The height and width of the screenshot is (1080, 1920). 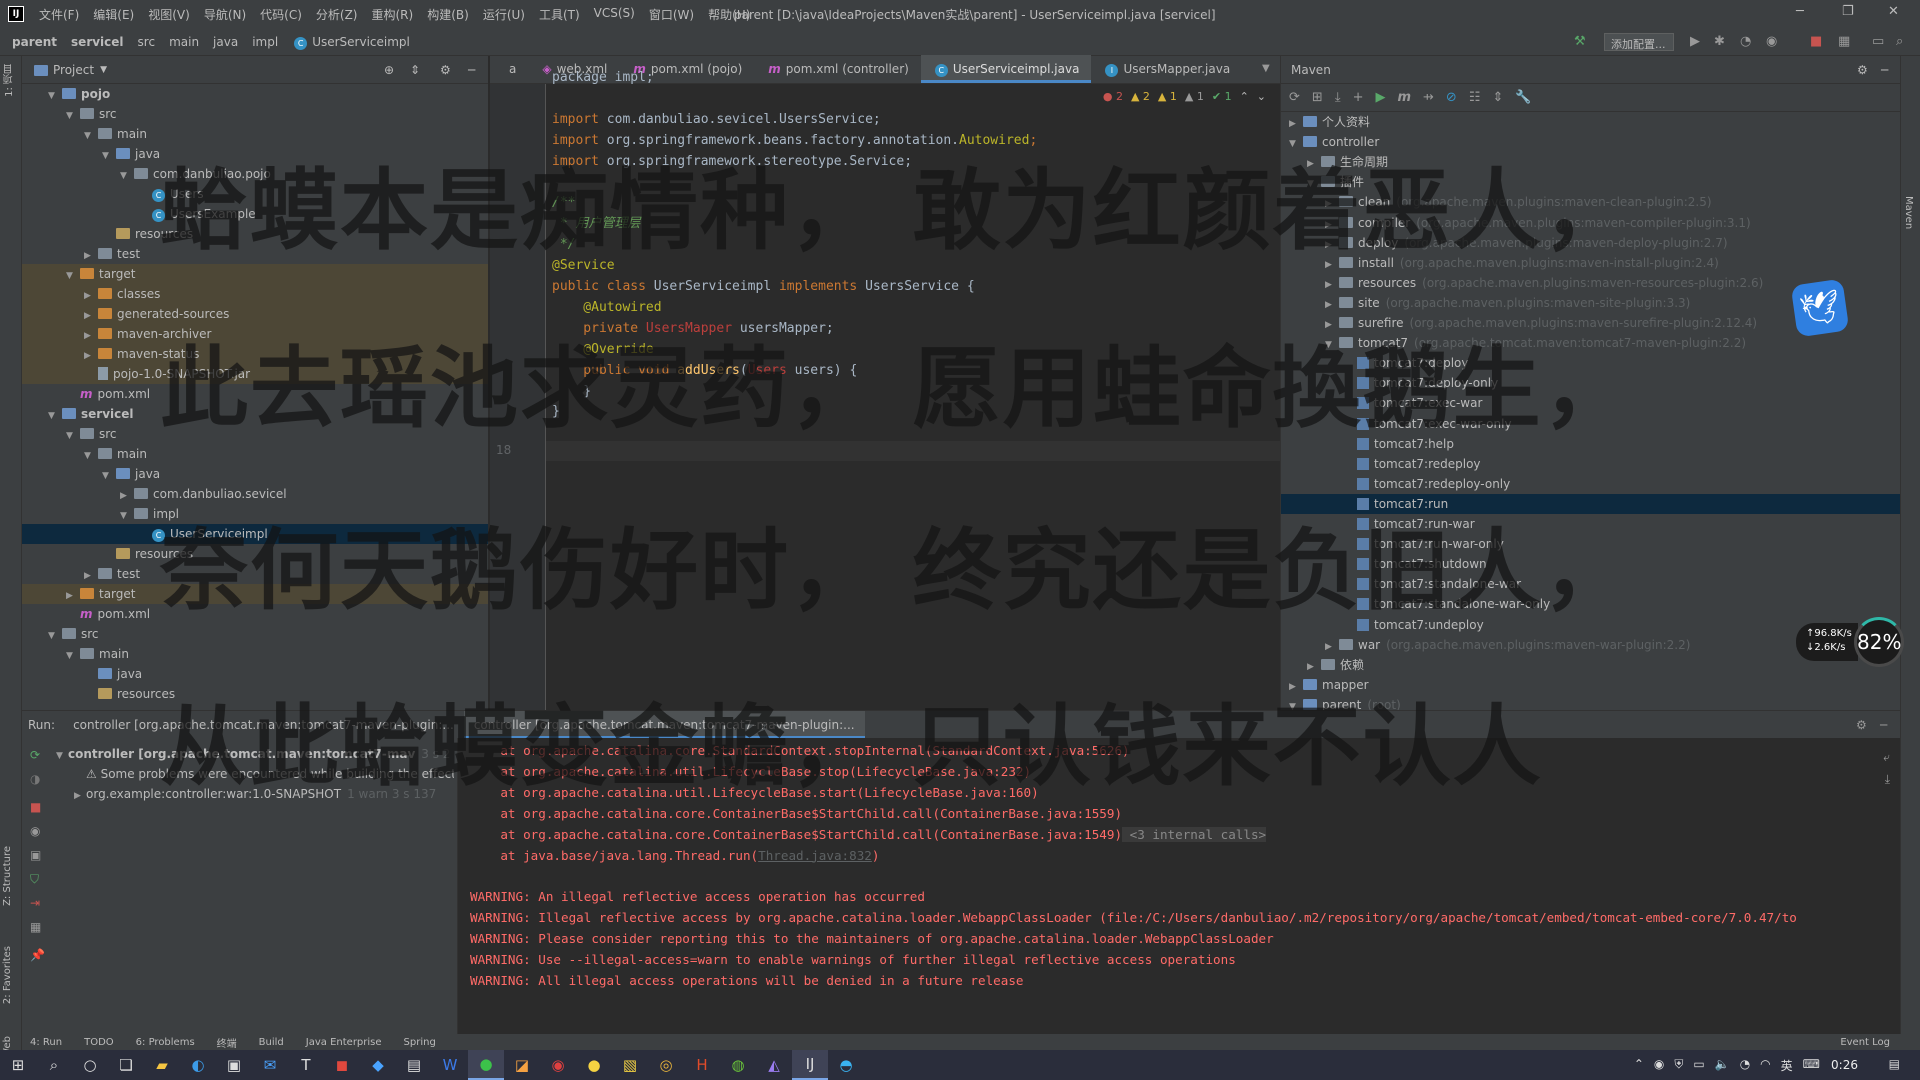 I want to click on app-icon: ●, so click(x=594, y=1065).